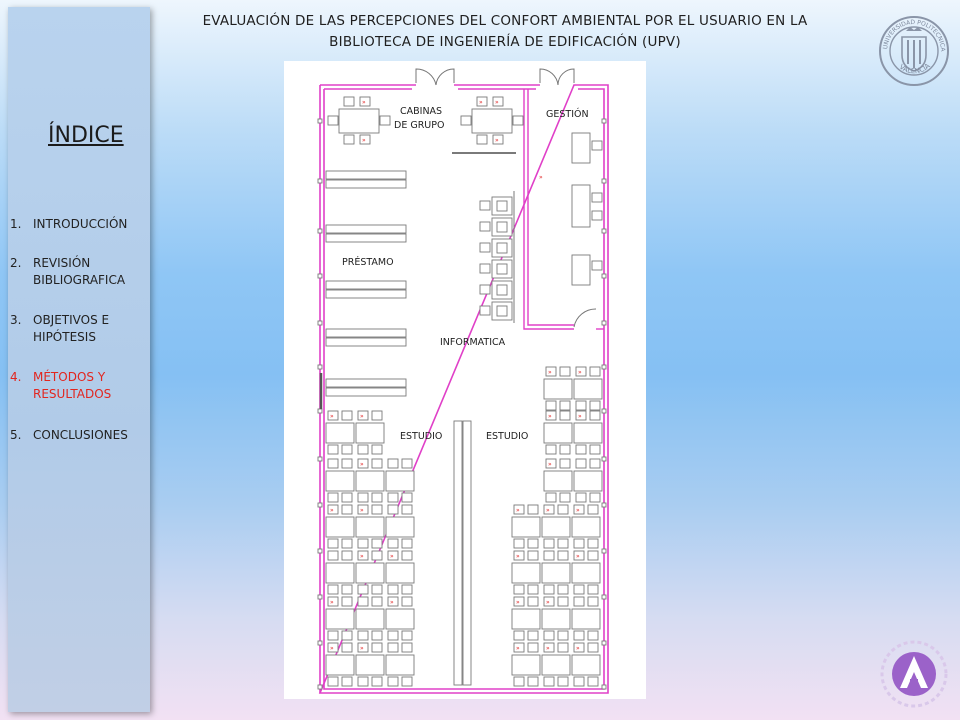  What do you see at coordinates (71, 328) in the screenshot?
I see `menu-item-label: OBJETIVOS E HIPÓTESIS` at bounding box center [71, 328].